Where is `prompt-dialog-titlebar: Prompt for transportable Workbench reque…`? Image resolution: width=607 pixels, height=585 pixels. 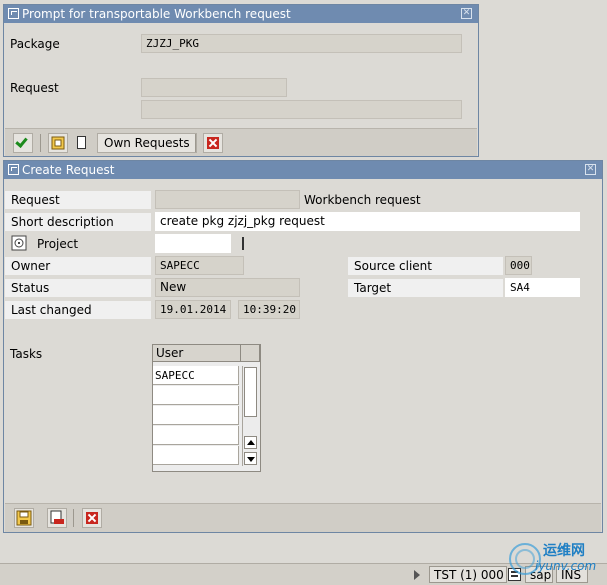 prompt-dialog-titlebar: Prompt for transportable Workbench reque… is located at coordinates (241, 14).